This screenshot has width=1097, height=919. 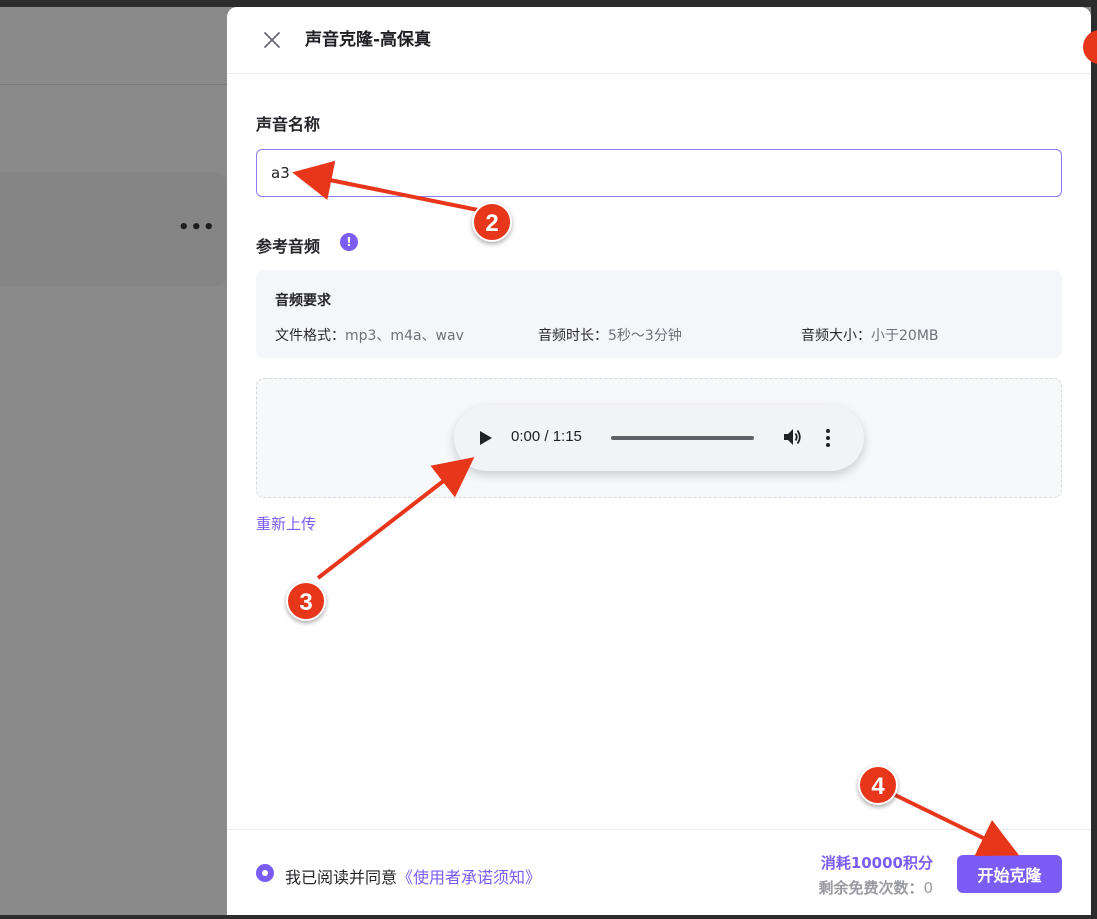 What do you see at coordinates (310, 336) in the screenshot?
I see `requirement-format-key: 文件格式：` at bounding box center [310, 336].